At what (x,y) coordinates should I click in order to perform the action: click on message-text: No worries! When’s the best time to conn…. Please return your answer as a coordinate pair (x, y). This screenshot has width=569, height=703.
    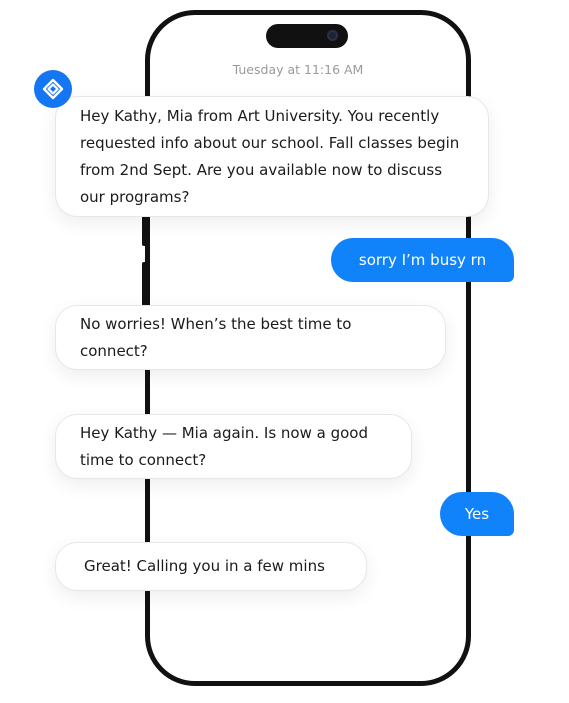
    Looking at the image, I should click on (216, 337).